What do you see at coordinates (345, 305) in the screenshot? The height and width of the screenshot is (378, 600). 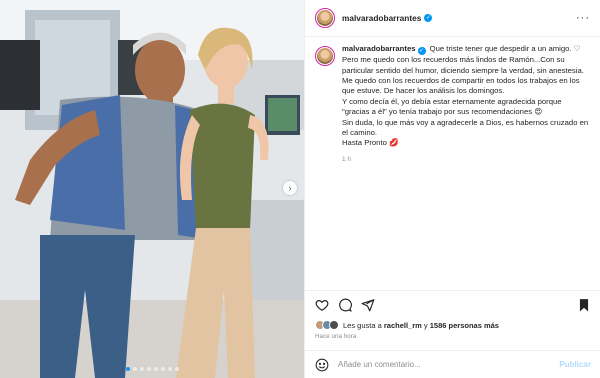 I see `comment-icon` at bounding box center [345, 305].